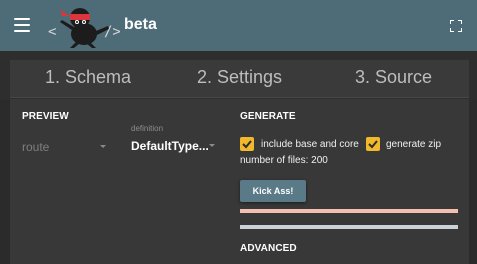 The image size is (477, 264). What do you see at coordinates (310, 144) in the screenshot?
I see `include-base-core-label: include base and core` at bounding box center [310, 144].